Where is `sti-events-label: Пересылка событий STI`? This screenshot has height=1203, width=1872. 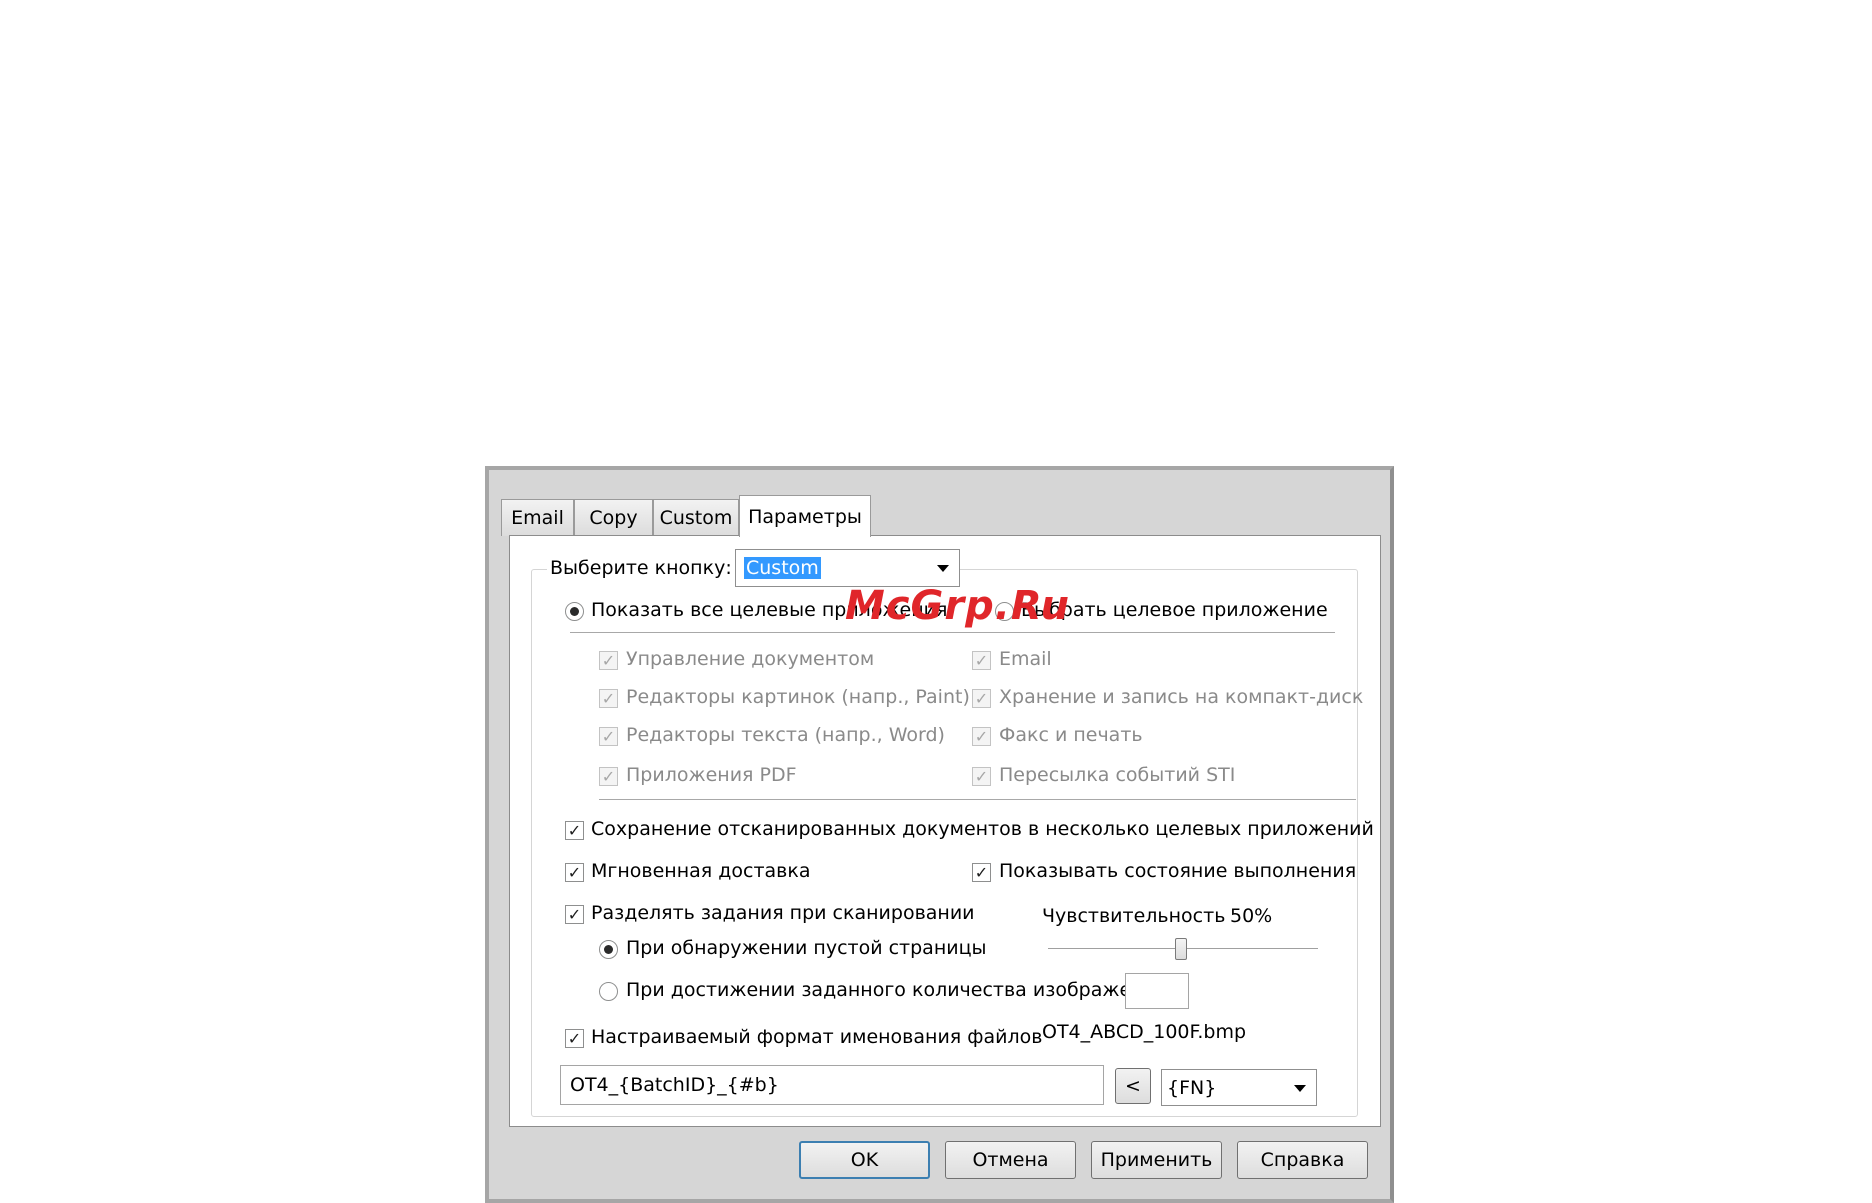 sti-events-label: Пересылка событий STI is located at coordinates (1117, 775).